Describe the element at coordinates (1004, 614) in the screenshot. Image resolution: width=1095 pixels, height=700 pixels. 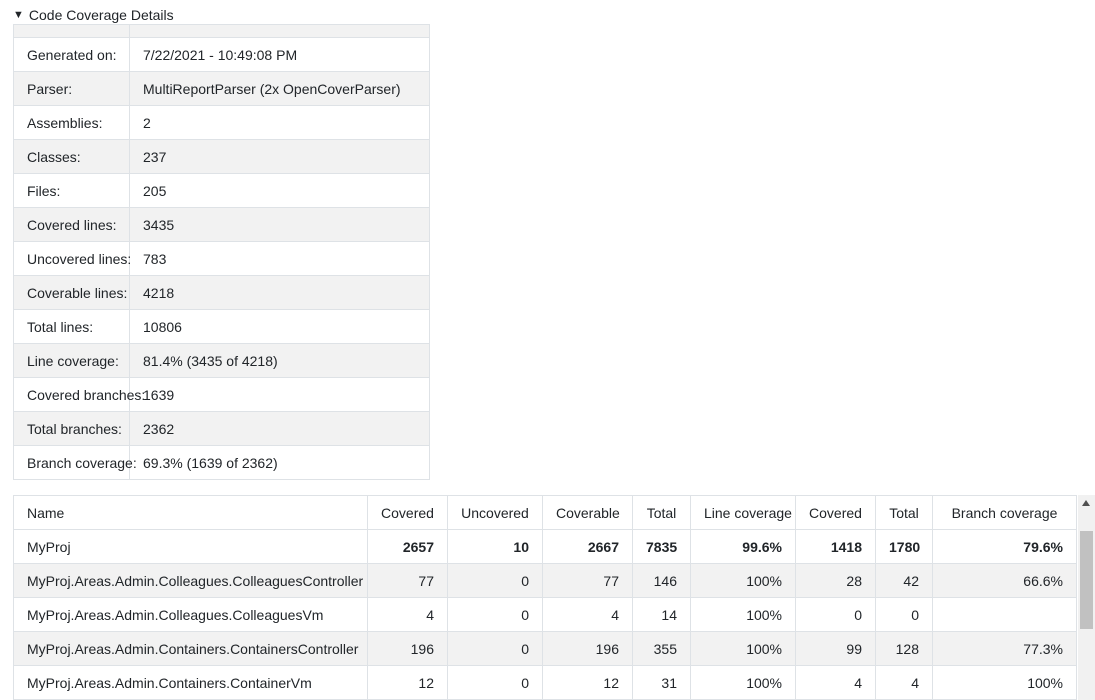
I see `cell-branch-coverage` at that location.